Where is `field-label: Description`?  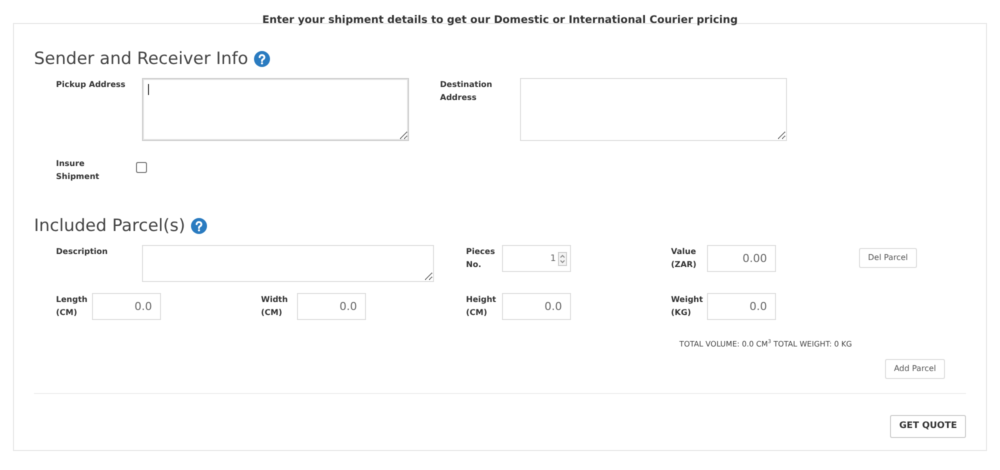
field-label: Description is located at coordinates (82, 252).